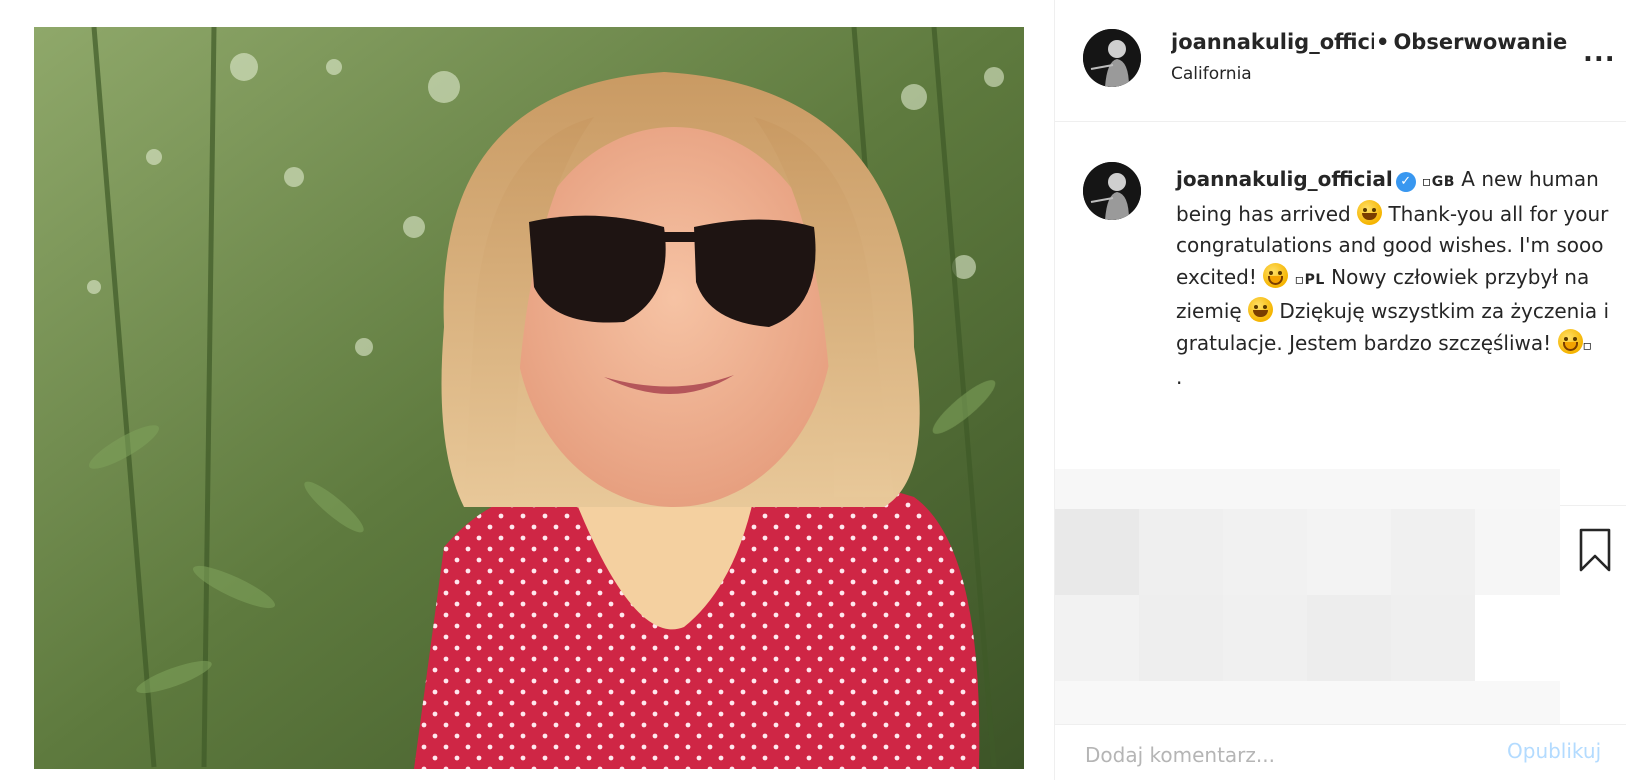 The width and height of the screenshot is (1626, 781). I want to click on comment-bar: Opublikuj, so click(1340, 752).